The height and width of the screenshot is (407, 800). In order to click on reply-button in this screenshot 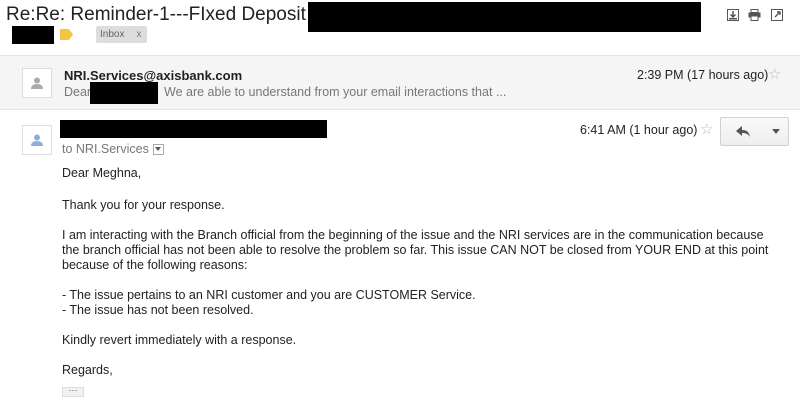, I will do `click(743, 131)`.